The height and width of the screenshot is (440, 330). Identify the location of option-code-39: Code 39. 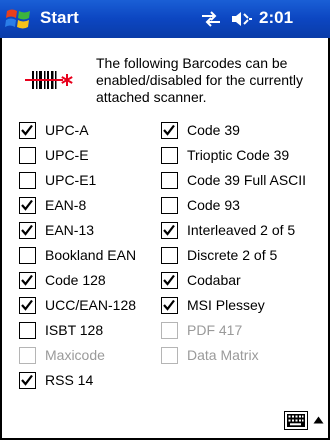
(200, 130).